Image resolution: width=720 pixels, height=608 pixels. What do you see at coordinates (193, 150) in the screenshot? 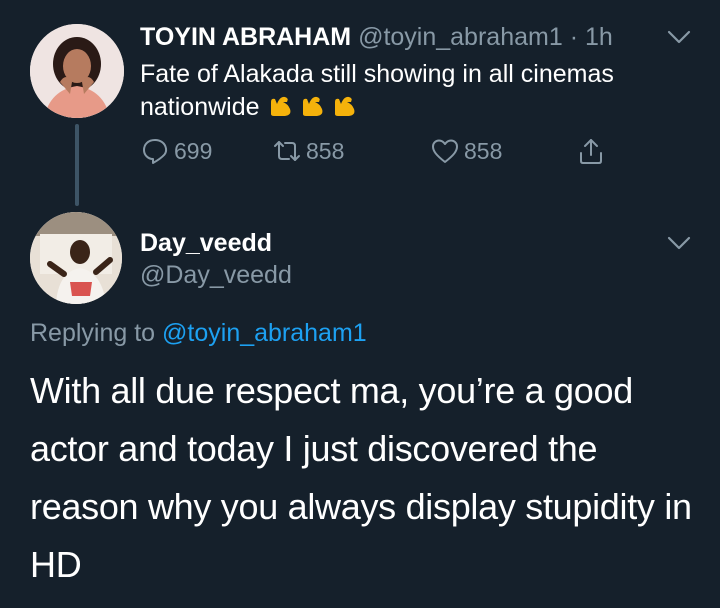
I see `reply-count: 699` at bounding box center [193, 150].